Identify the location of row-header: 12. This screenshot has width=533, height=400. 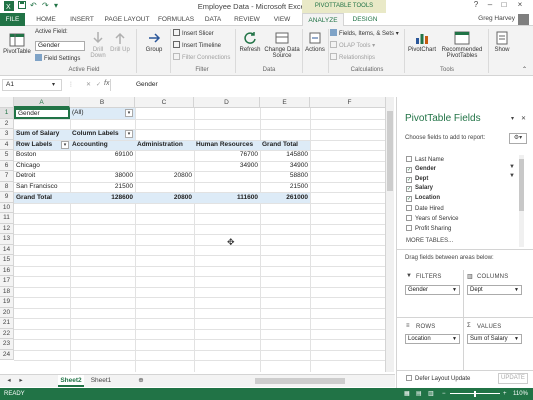
(7, 228).